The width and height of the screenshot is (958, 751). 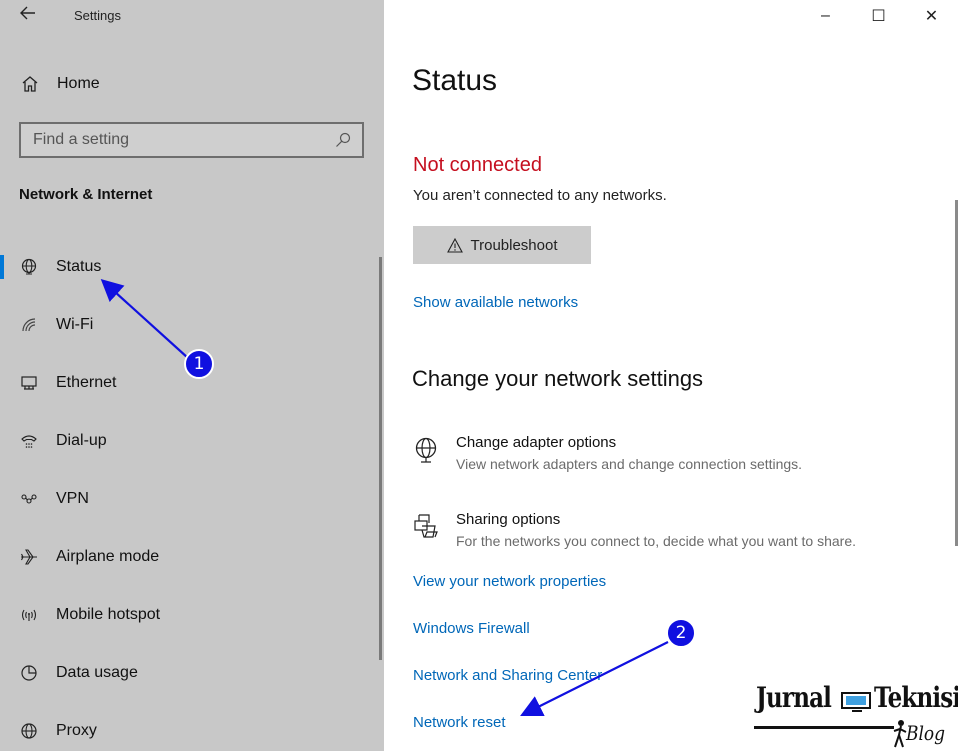 I want to click on sidebar-item-vpn: VPN, so click(x=190, y=499).